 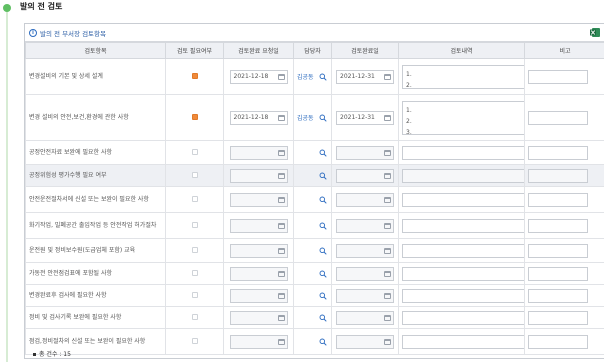 I want to click on review-content-field: 1.2.3., so click(x=463, y=118).